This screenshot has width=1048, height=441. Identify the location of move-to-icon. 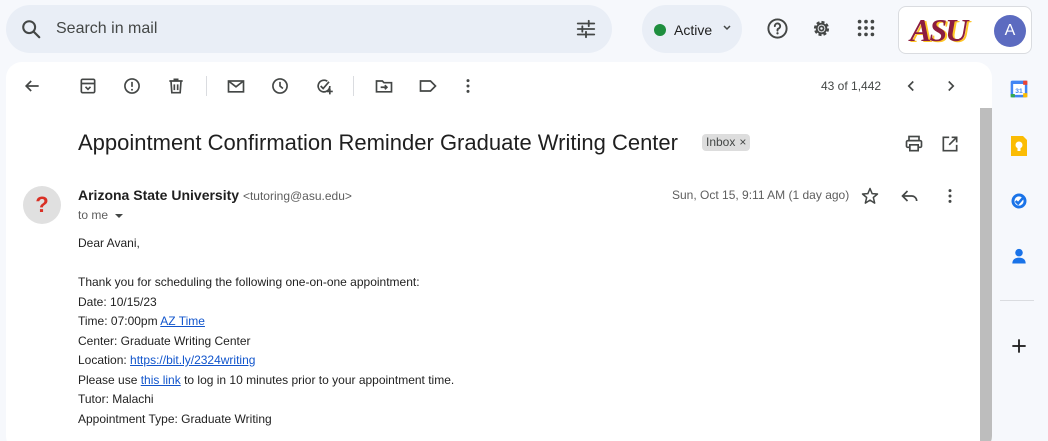
(384, 86).